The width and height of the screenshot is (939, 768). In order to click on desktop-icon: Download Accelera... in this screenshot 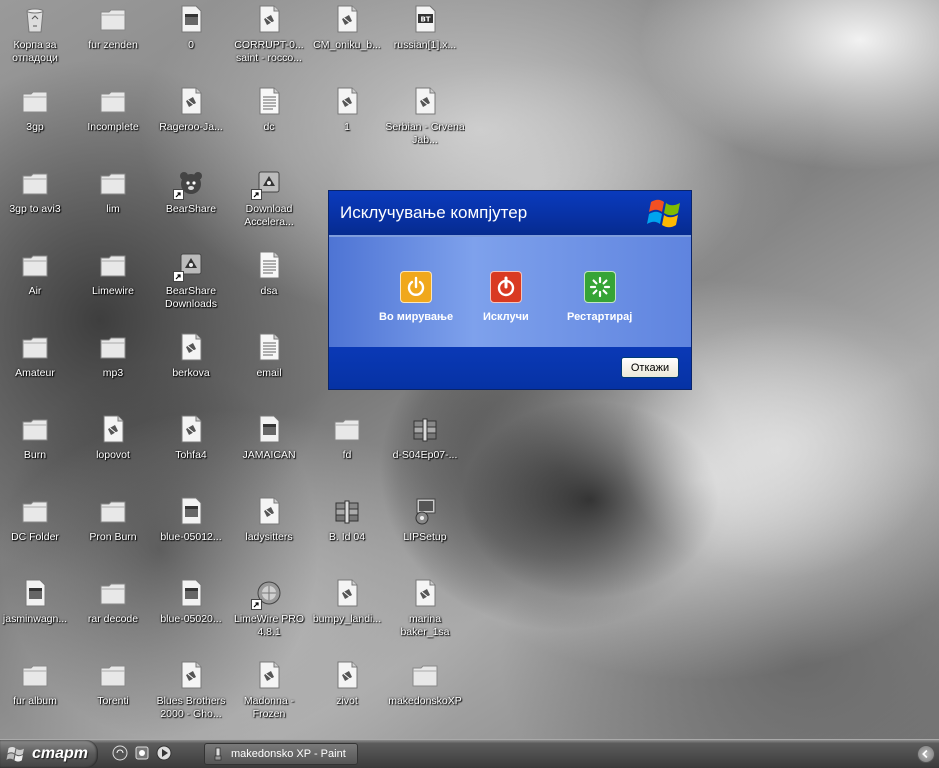, I will do `click(269, 206)`.